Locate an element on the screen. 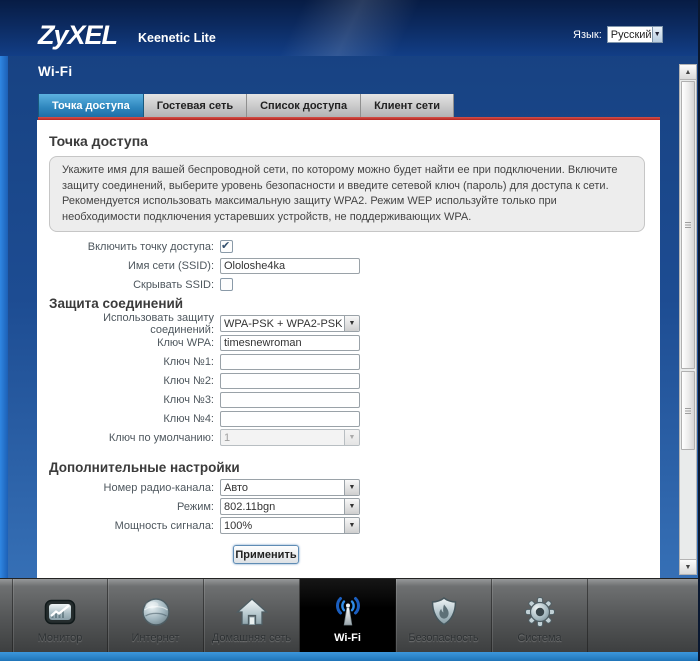 The height and width of the screenshot is (661, 700). nav-item-security: Безопасность is located at coordinates (444, 615).